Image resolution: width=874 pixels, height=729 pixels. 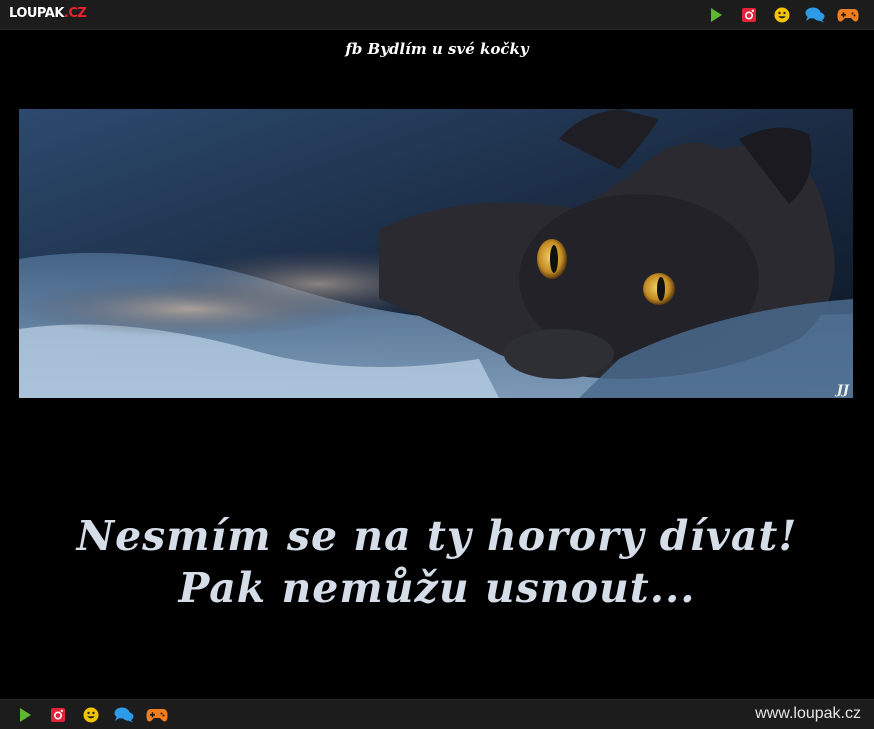 What do you see at coordinates (842, 390) in the screenshot?
I see `photo-signature: JJ` at bounding box center [842, 390].